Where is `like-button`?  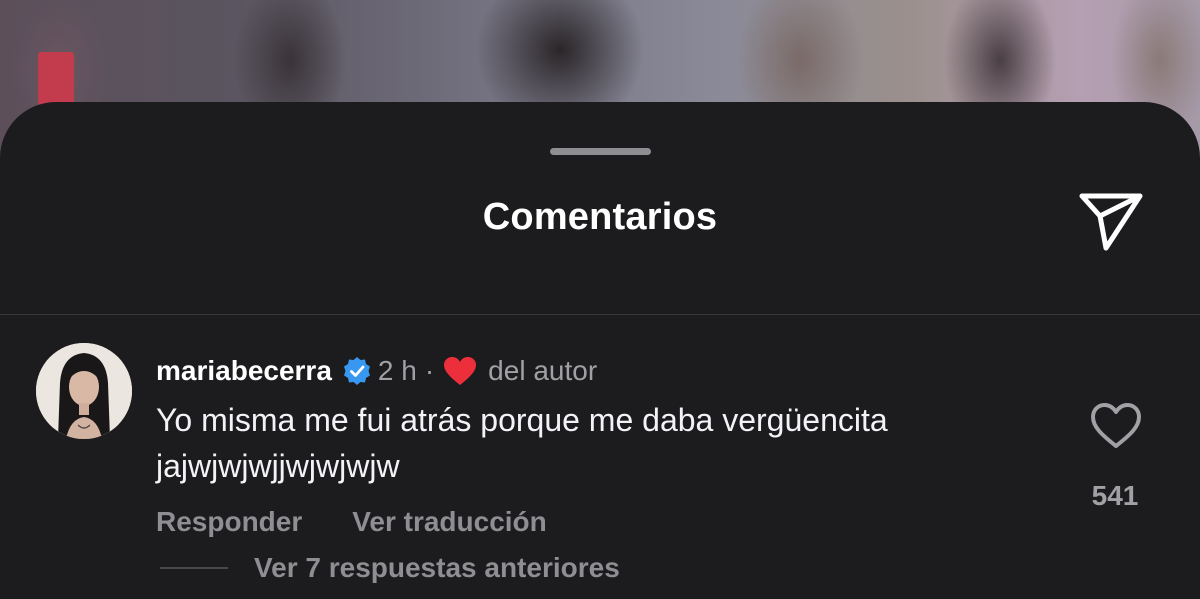
like-button is located at coordinates (1116, 426).